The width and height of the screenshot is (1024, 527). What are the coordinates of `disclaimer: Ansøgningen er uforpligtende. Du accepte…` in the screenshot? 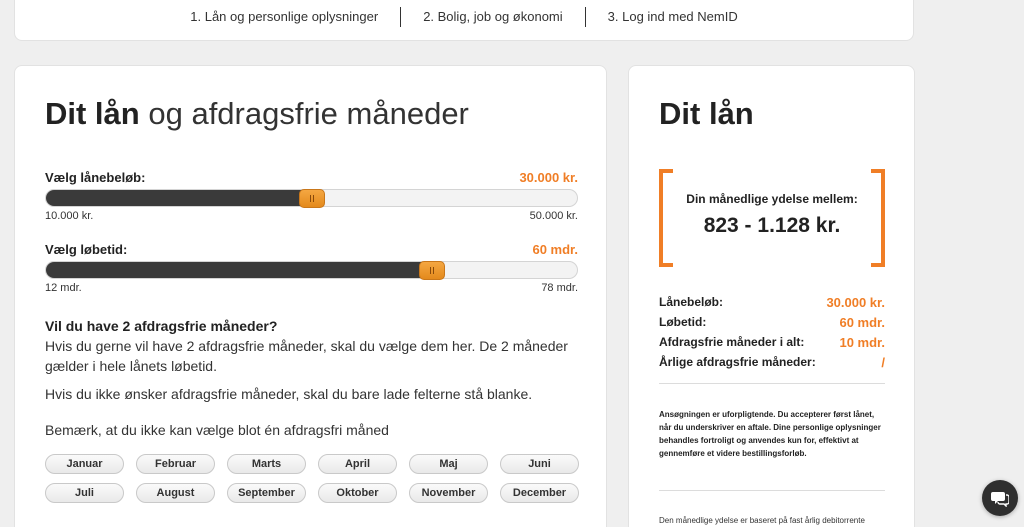 It's located at (770, 434).